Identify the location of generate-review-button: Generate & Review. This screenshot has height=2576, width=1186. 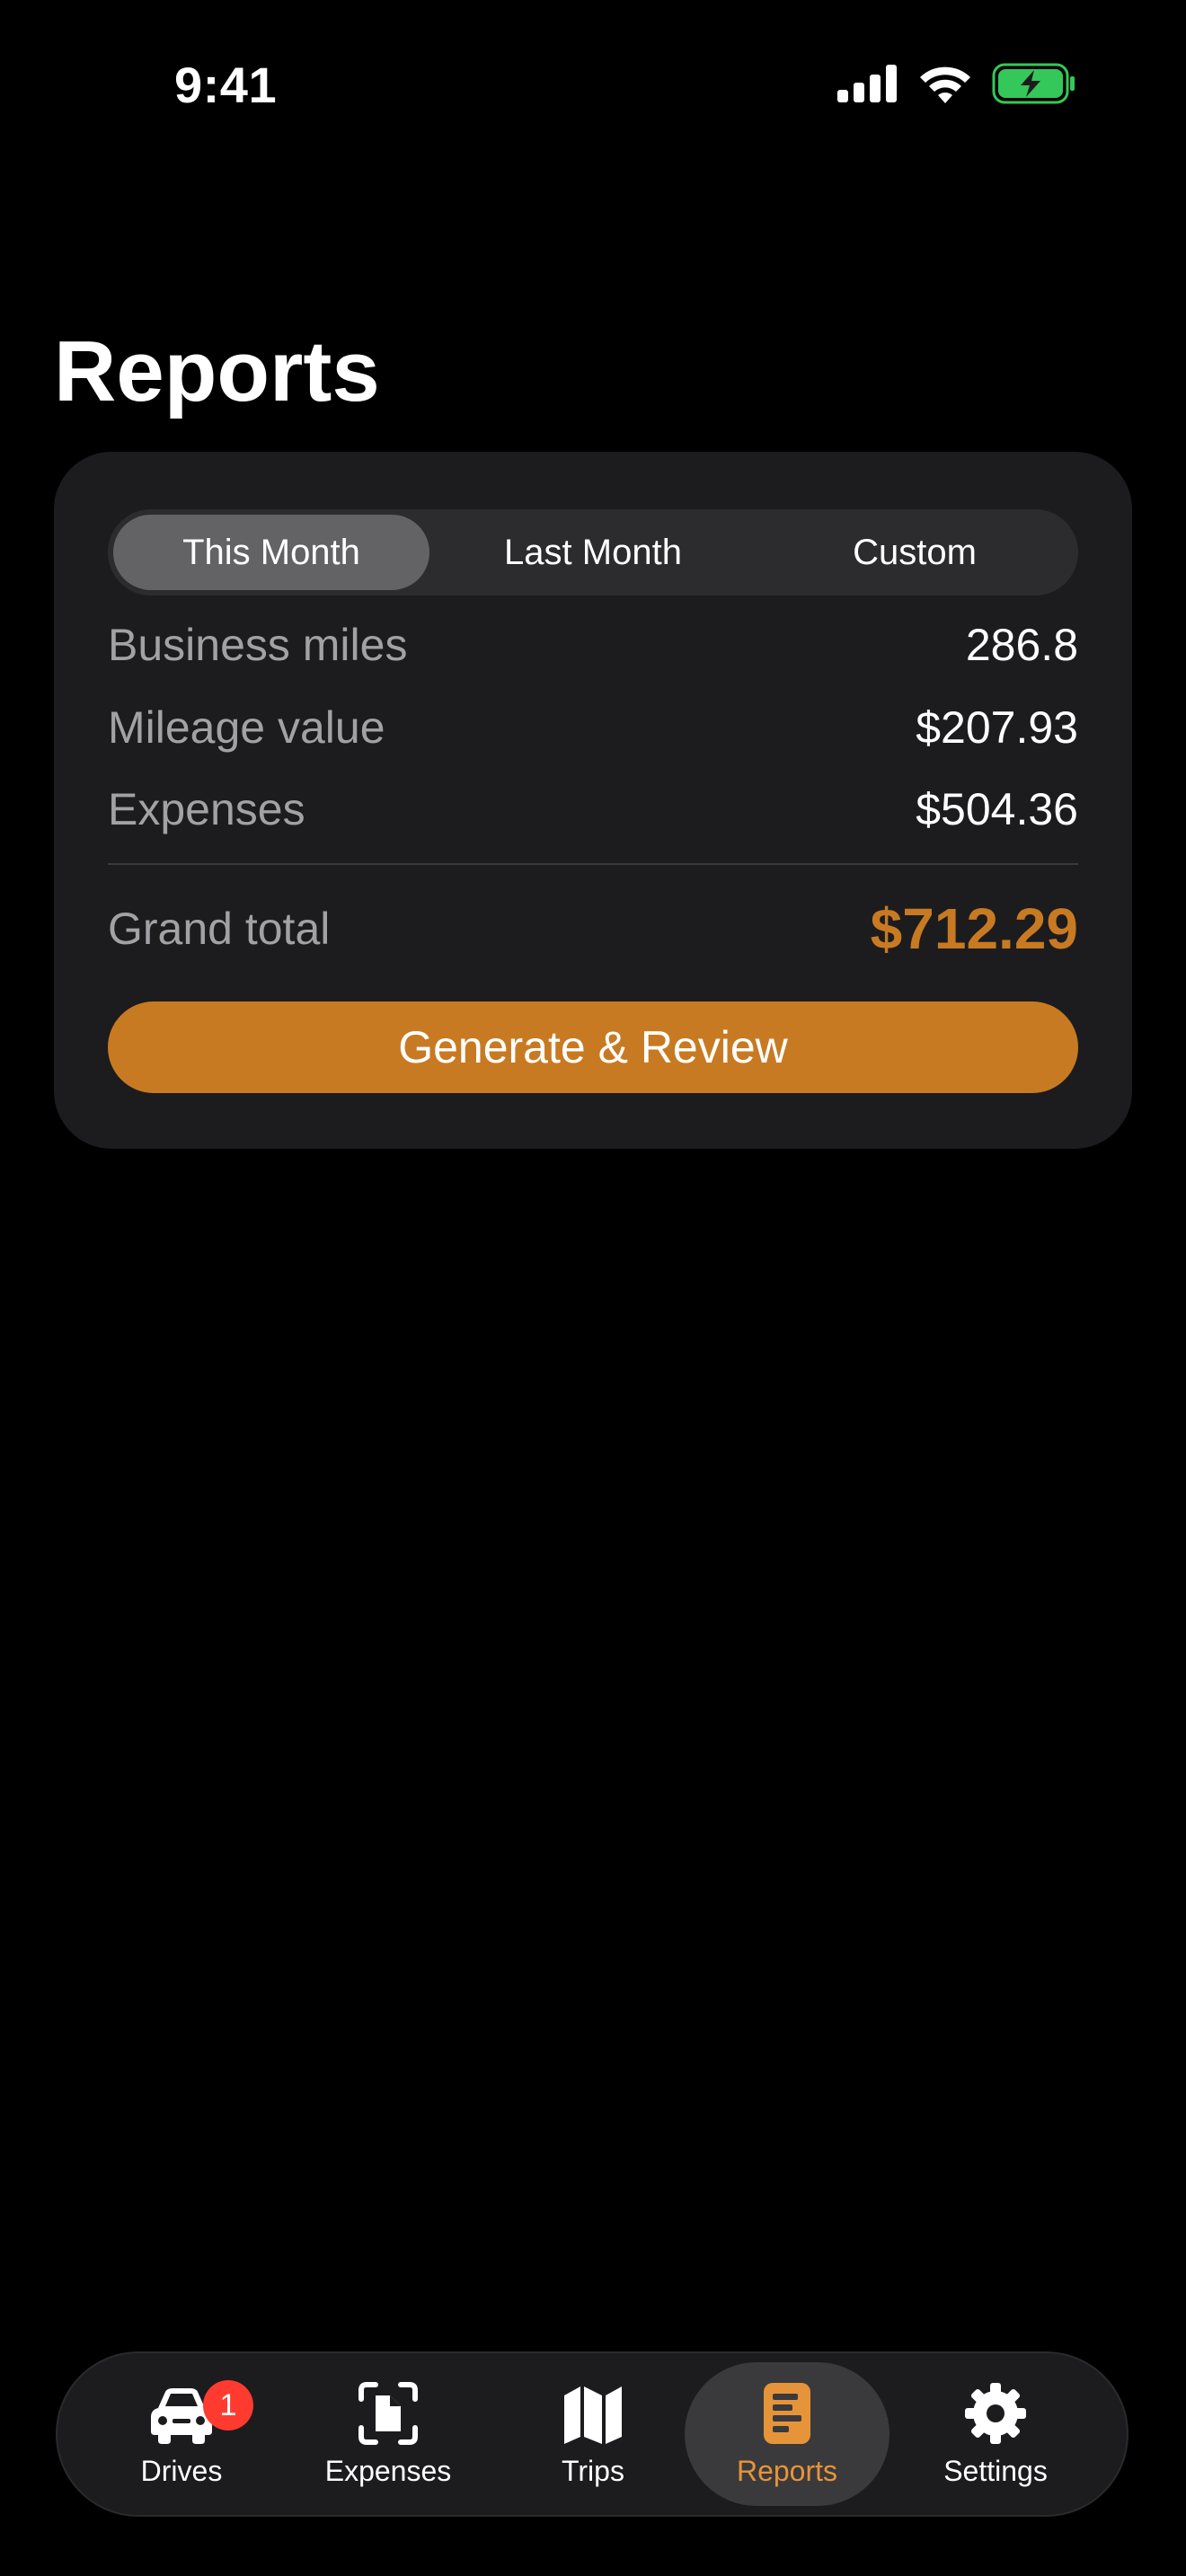
(593, 1047).